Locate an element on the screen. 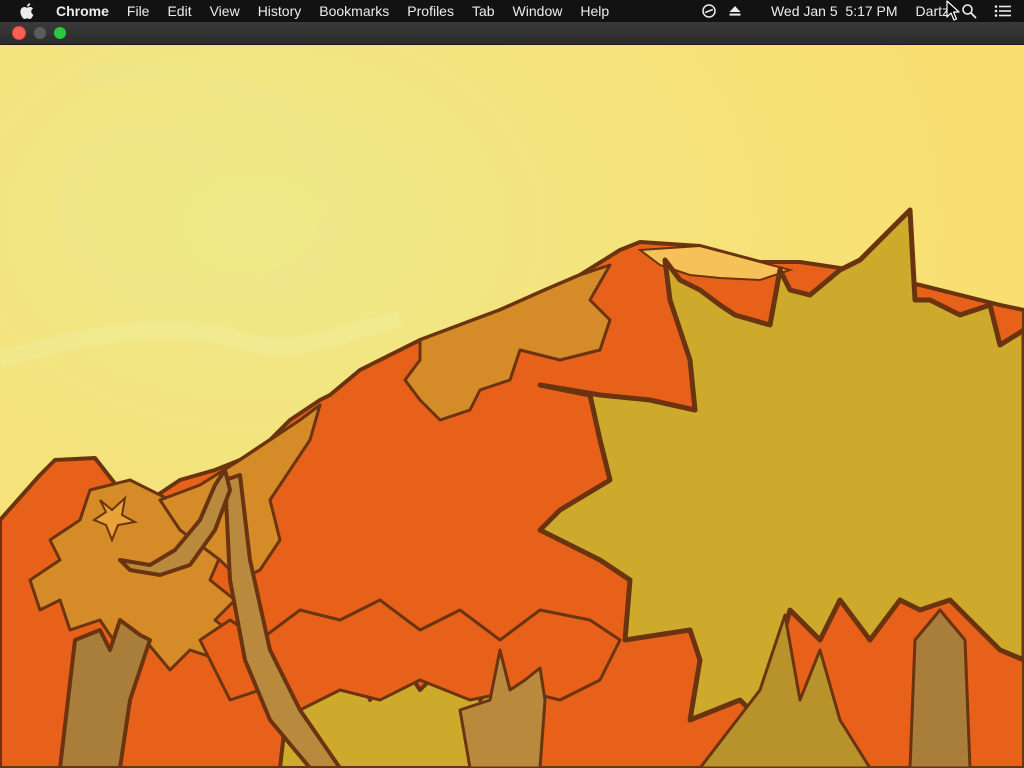  window-close-button is located at coordinates (19, 33).